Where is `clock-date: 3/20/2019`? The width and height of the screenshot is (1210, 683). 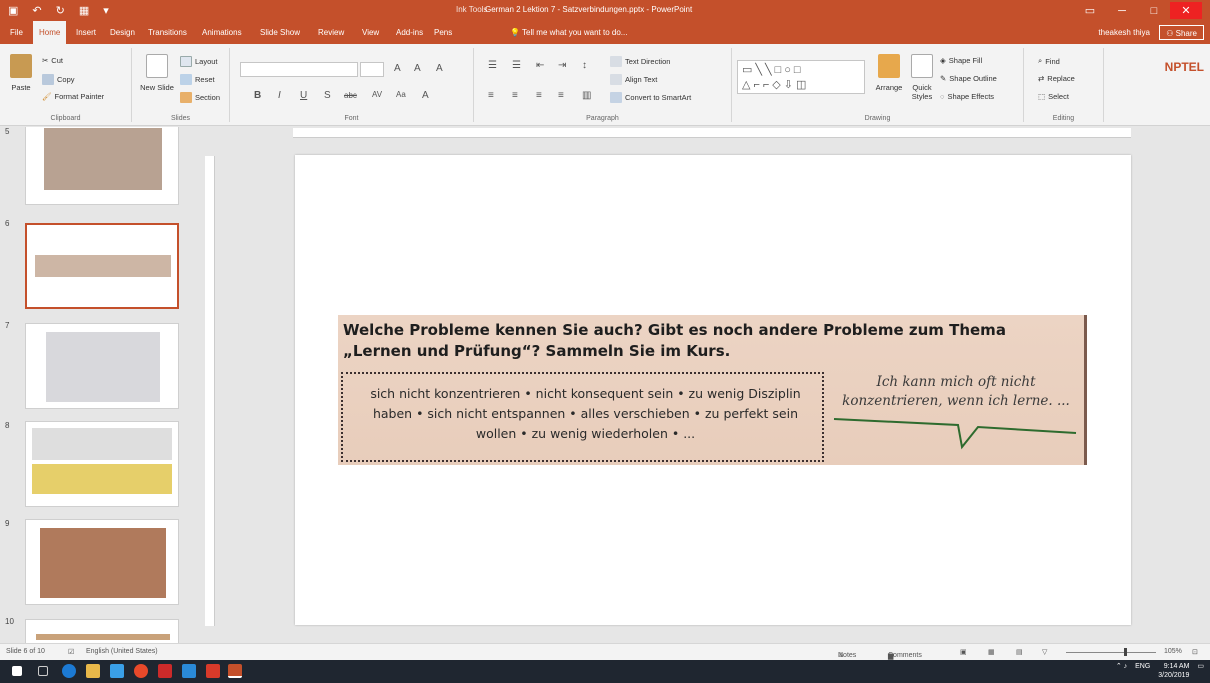 clock-date: 3/20/2019 is located at coordinates (1173, 675).